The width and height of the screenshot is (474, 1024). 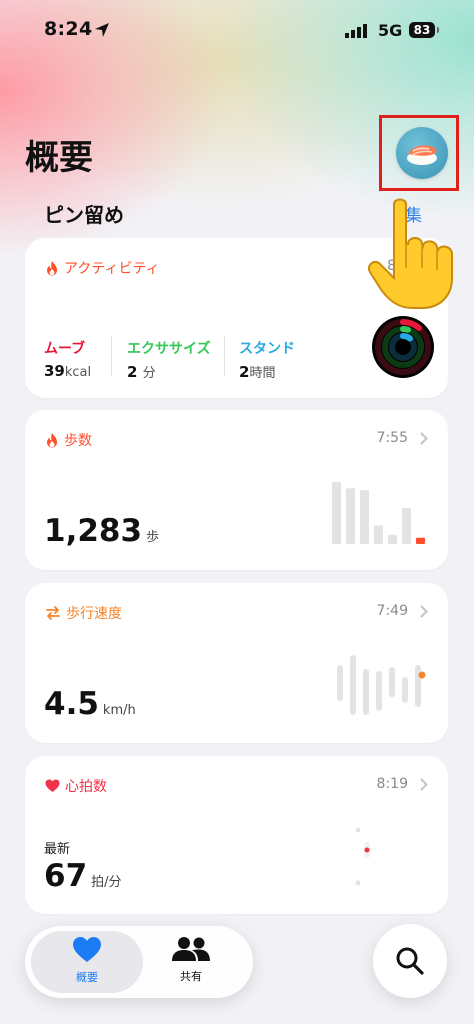 What do you see at coordinates (87, 977) in the screenshot?
I see `tab-summary-label: 概要` at bounding box center [87, 977].